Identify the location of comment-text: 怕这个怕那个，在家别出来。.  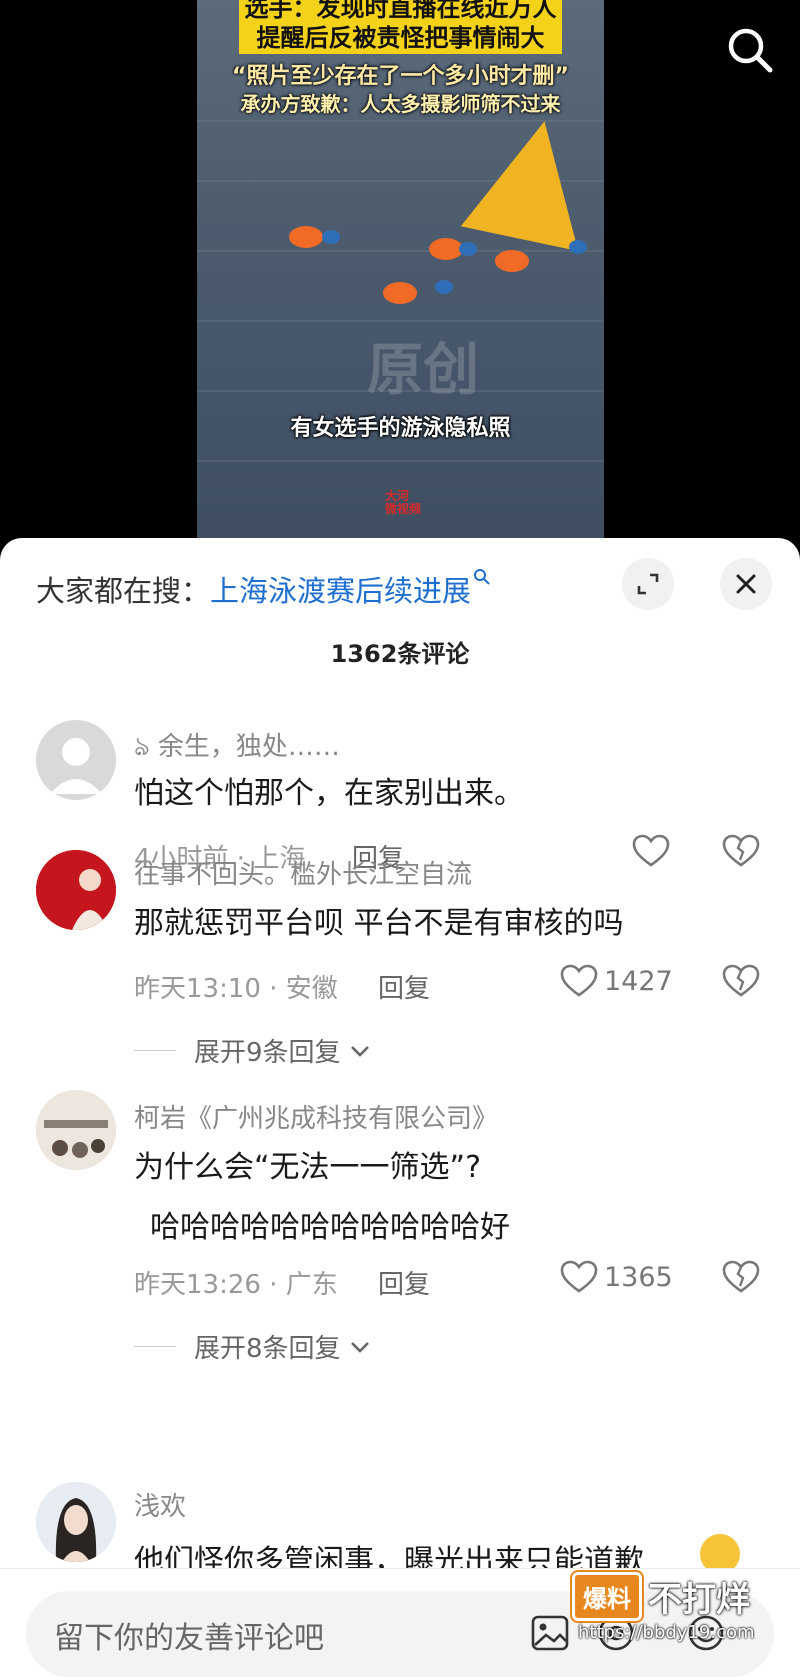
(329, 793).